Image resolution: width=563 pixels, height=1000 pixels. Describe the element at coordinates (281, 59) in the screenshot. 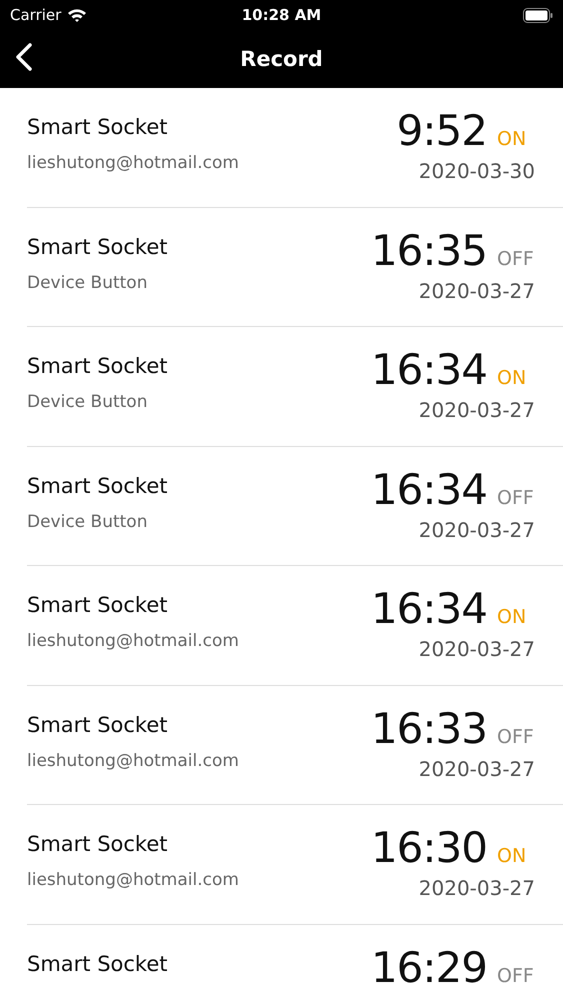

I see `page-title: Record` at that location.